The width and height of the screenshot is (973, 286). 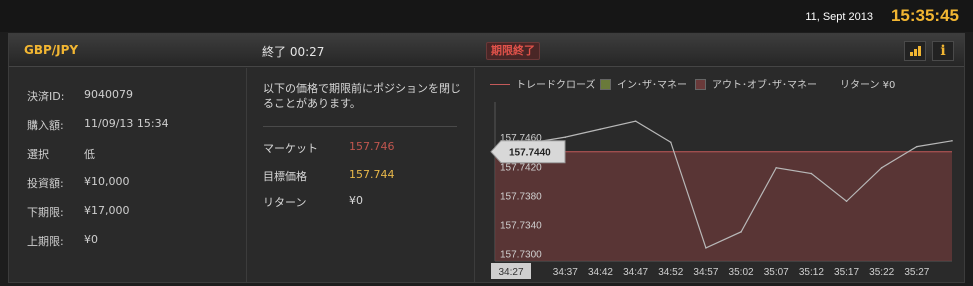 I want to click on detail-label: 購入額:, so click(x=45, y=125).